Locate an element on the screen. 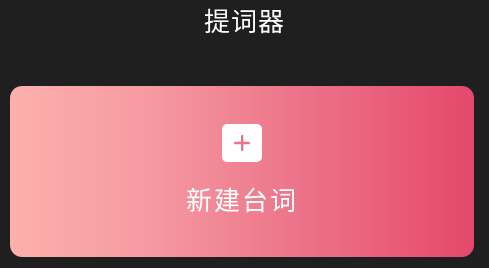 The height and width of the screenshot is (268, 489). new-script-label: 新建台词 is located at coordinates (241, 202).